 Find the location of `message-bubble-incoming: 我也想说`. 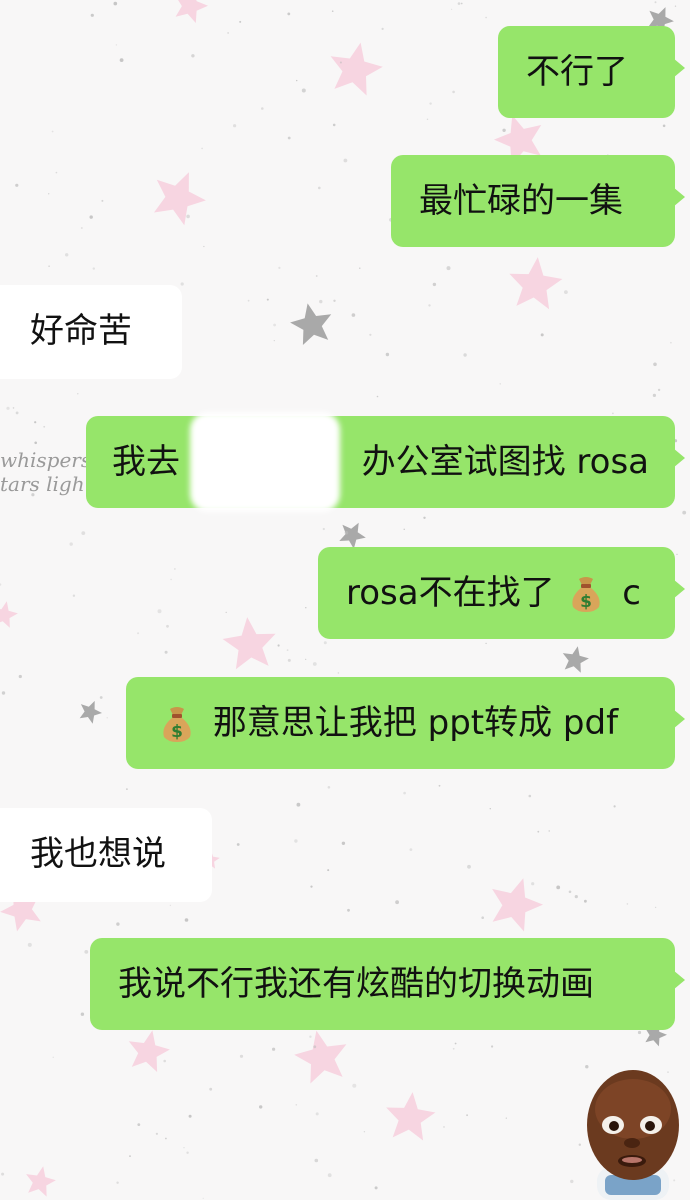

message-bubble-incoming: 我也想说 is located at coordinates (106, 855).